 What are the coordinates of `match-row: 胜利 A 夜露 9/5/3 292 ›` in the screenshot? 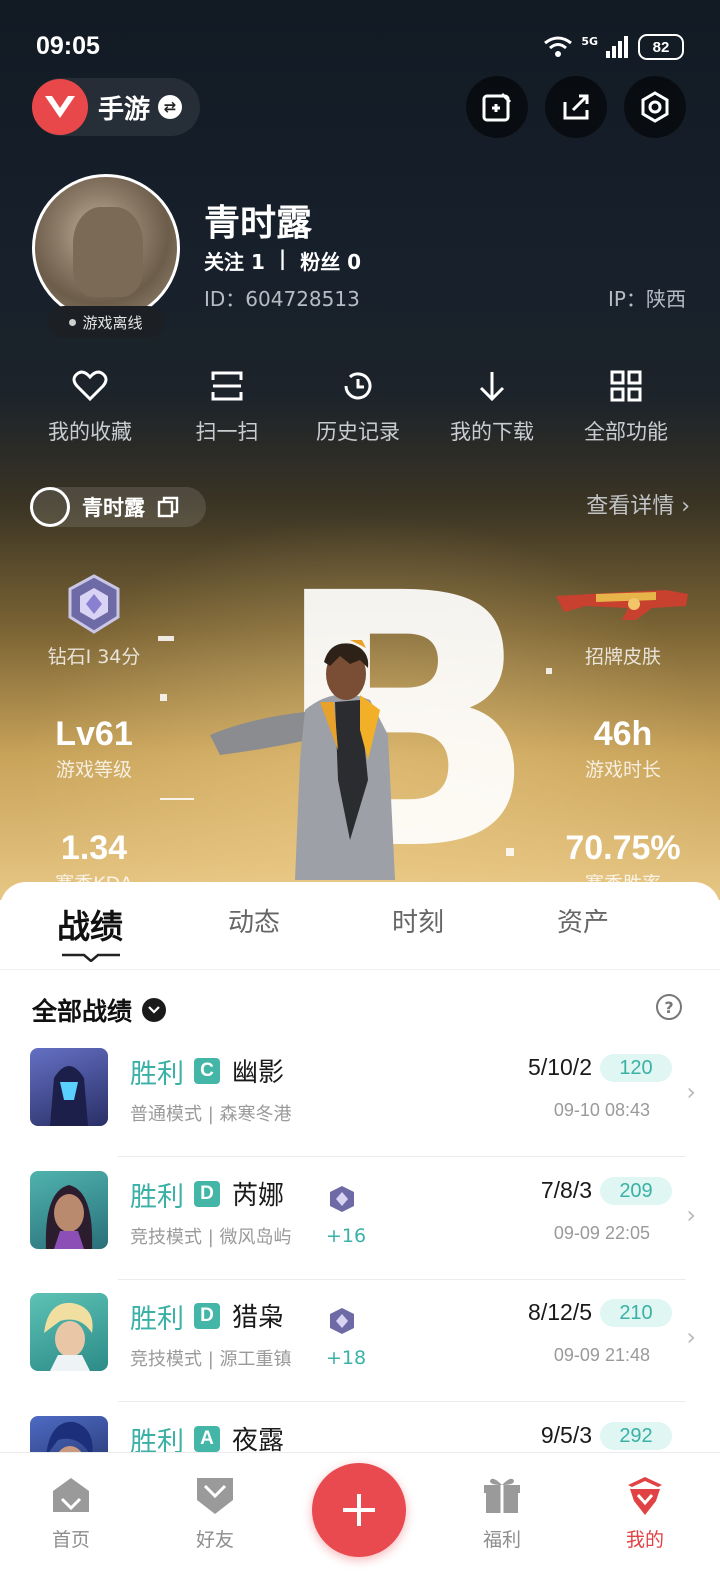 It's located at (360, 1434).